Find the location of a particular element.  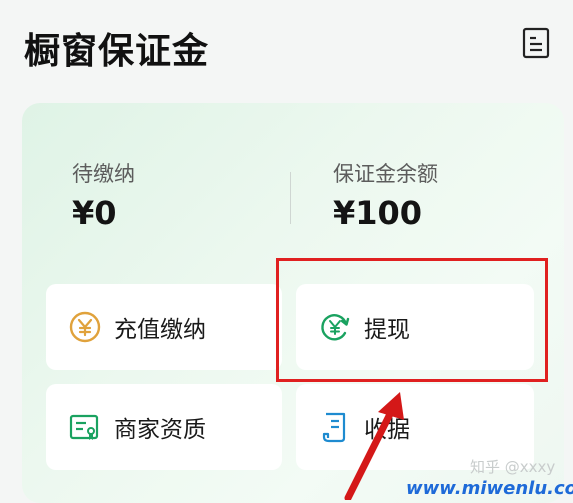

document-icon is located at coordinates (536, 43).